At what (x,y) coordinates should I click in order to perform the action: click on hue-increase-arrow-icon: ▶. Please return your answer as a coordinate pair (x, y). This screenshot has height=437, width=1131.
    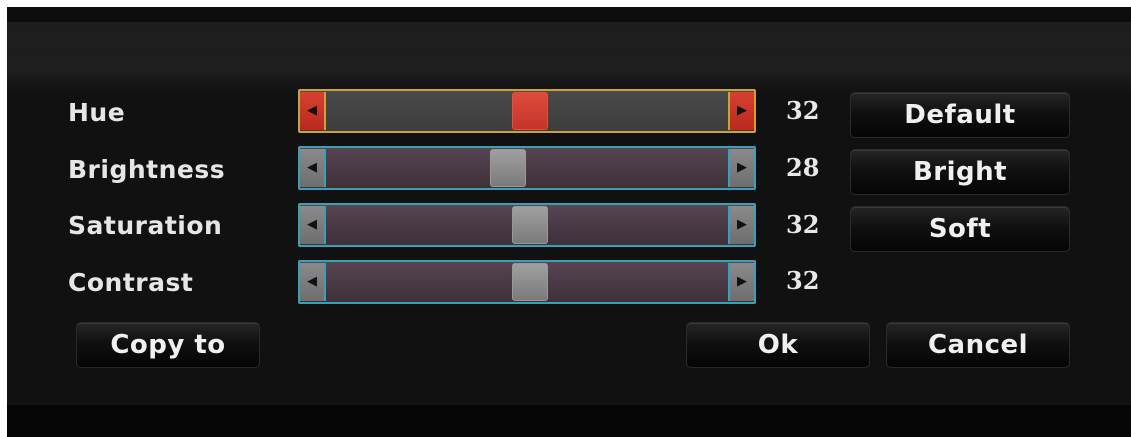
    Looking at the image, I should click on (741, 111).